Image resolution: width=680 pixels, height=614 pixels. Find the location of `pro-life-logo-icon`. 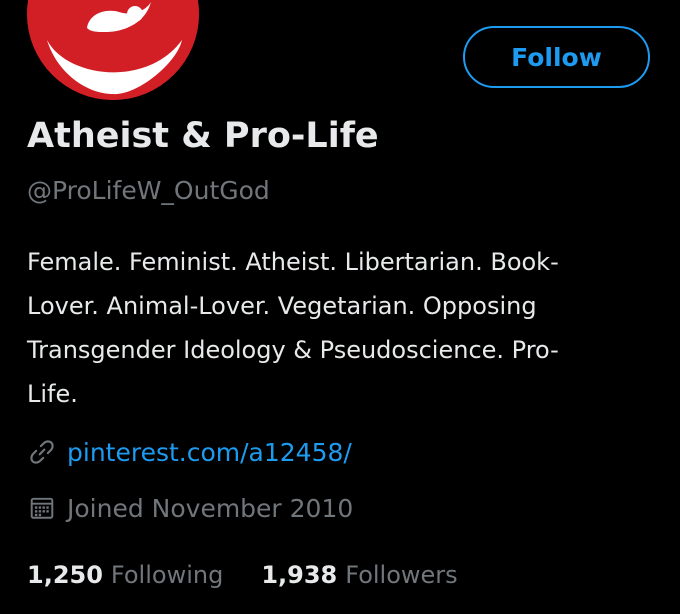

pro-life-logo-icon is located at coordinates (113, 50).